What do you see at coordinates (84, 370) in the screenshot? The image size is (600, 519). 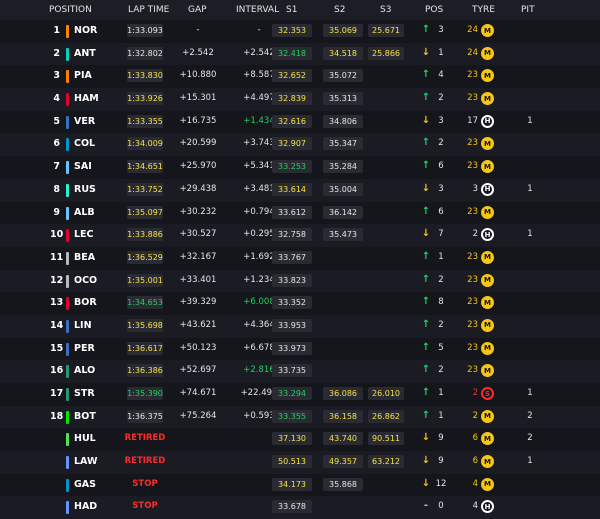 I see `driver-code: ALO` at bounding box center [84, 370].